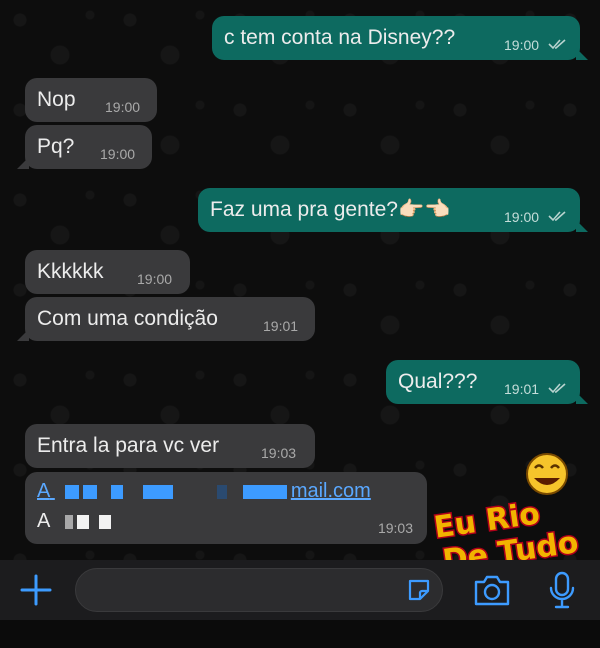 The image size is (600, 648). I want to click on message-bubble-incoming: Entra la para vc ver 19:03, so click(170, 446).